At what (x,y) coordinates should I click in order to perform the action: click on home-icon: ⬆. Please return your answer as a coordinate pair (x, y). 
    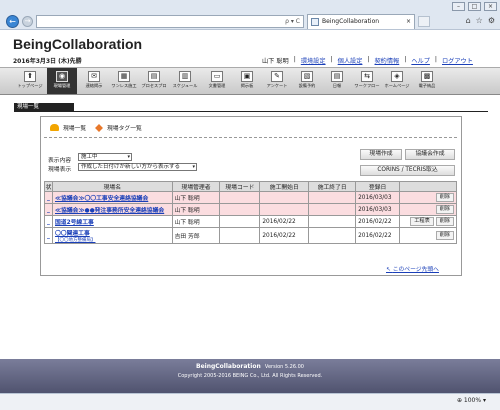
    Looking at the image, I should click on (30, 76).